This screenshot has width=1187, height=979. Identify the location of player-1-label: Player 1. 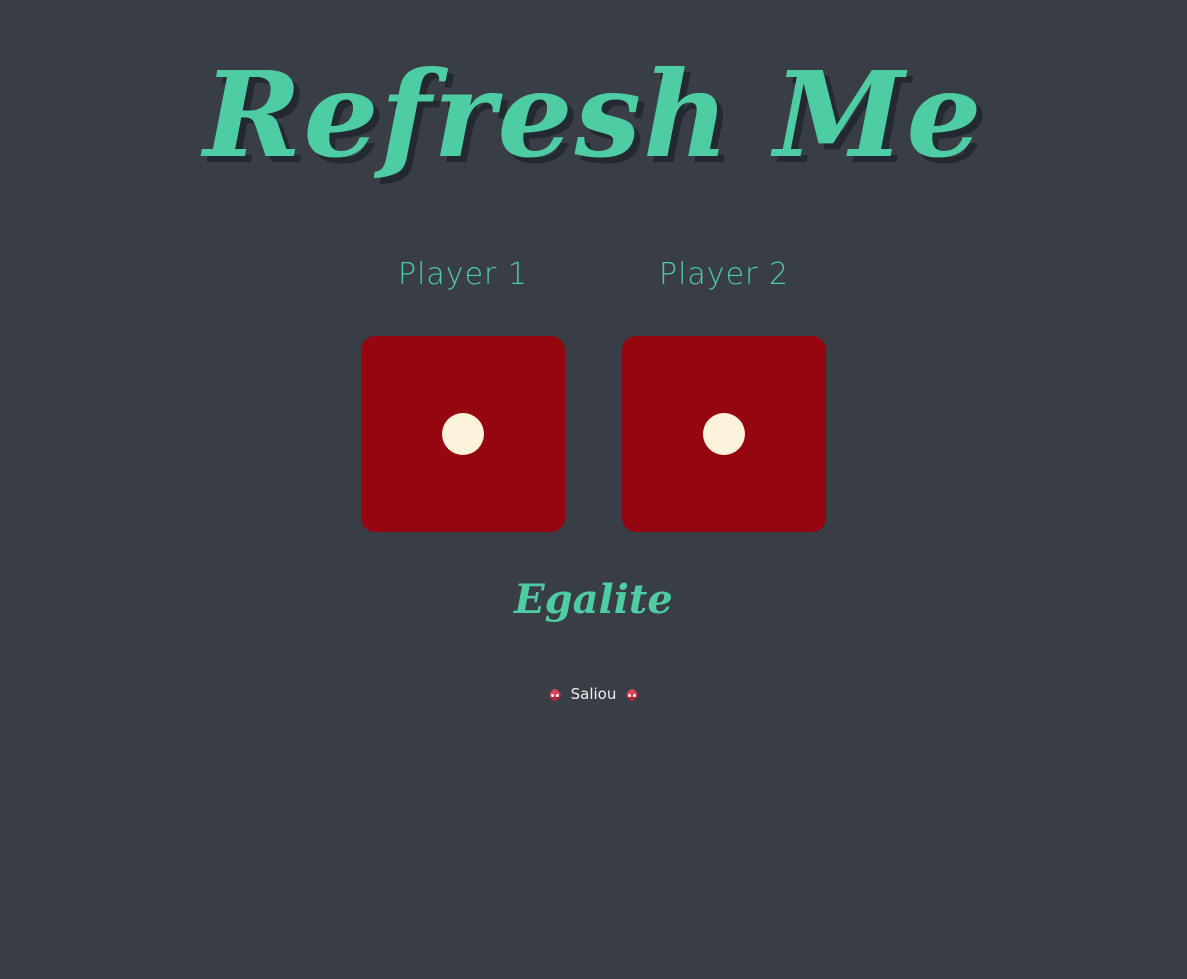
(463, 274).